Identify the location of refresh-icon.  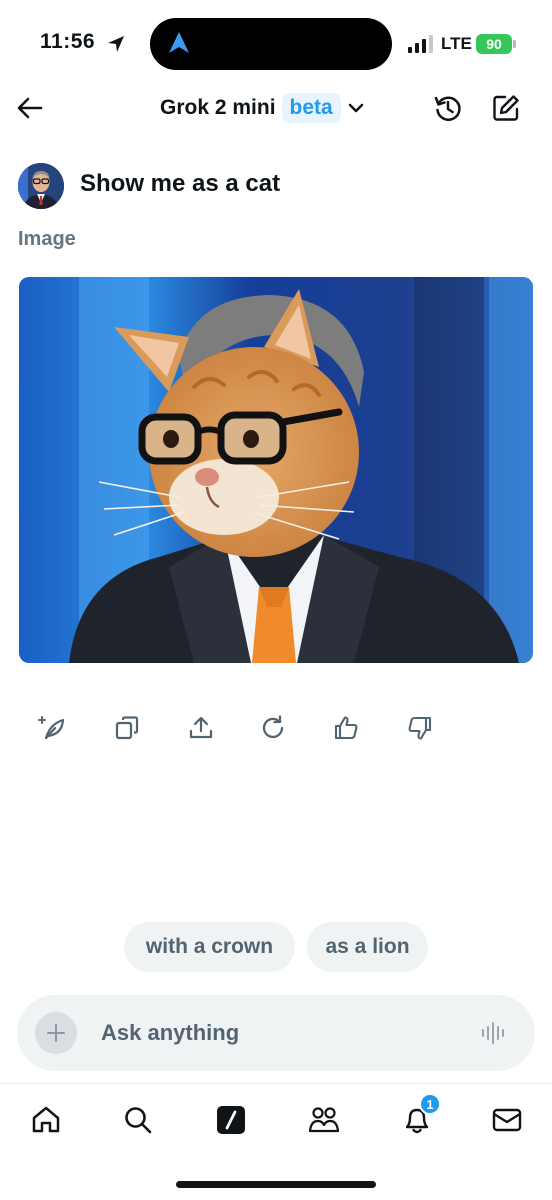
(273, 727).